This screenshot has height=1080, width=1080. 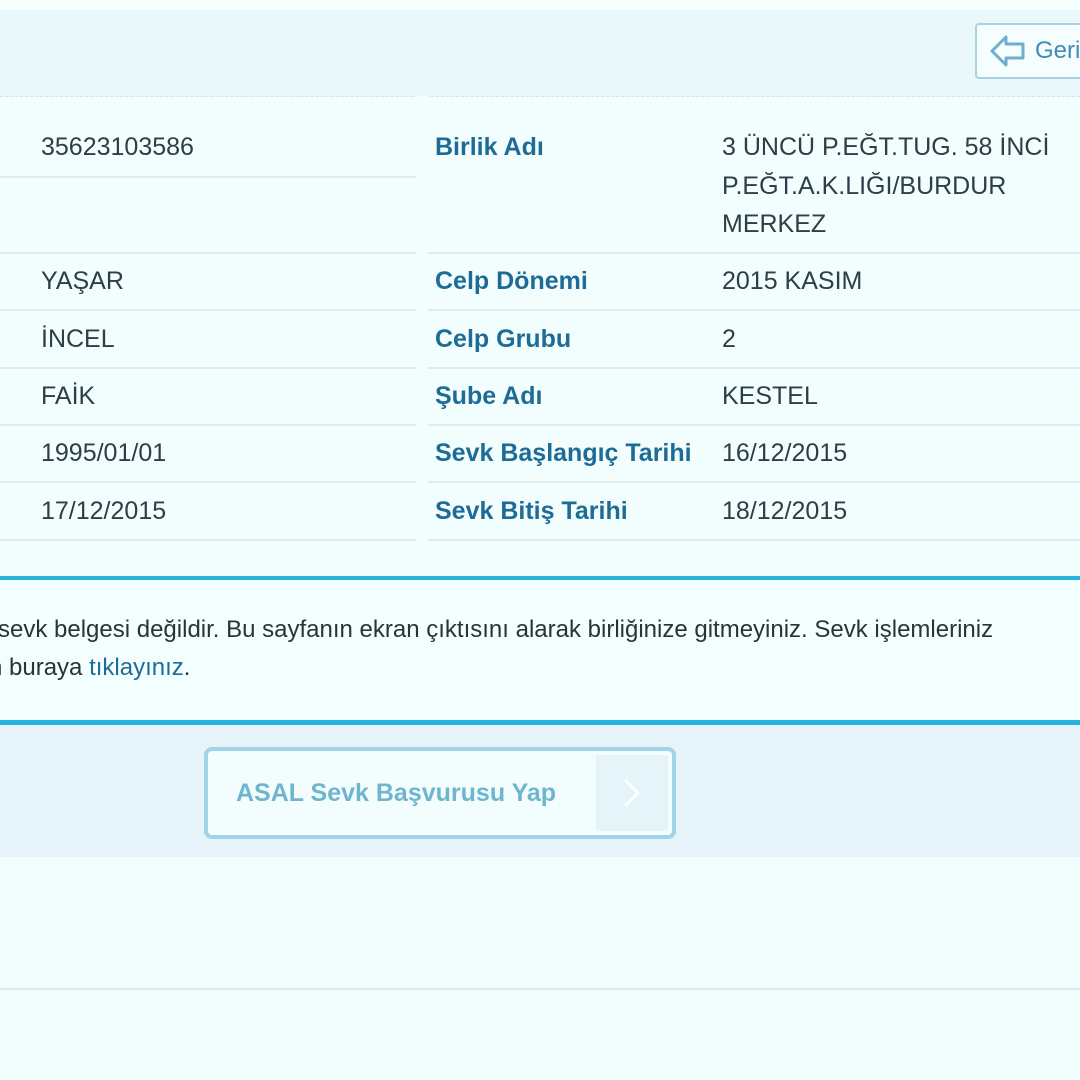 What do you see at coordinates (422, 321) in the screenshot?
I see `column-gap` at bounding box center [422, 321].